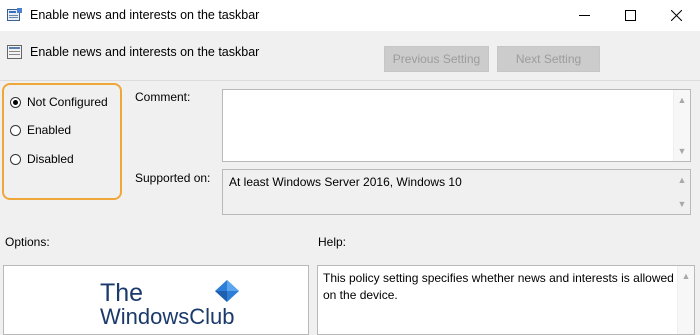  Describe the element at coordinates (685, 300) in the screenshot. I see `help-scrollbar: ▲` at that location.